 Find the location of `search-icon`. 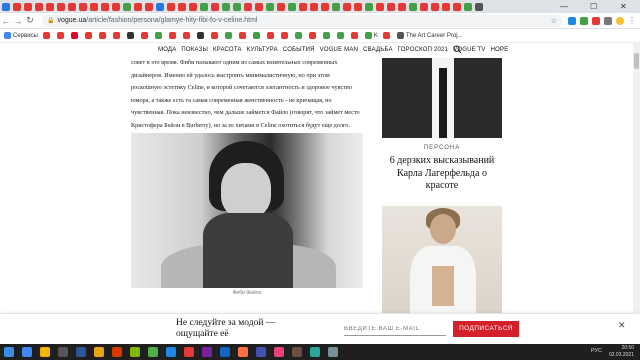

search-icon is located at coordinates (457, 49).